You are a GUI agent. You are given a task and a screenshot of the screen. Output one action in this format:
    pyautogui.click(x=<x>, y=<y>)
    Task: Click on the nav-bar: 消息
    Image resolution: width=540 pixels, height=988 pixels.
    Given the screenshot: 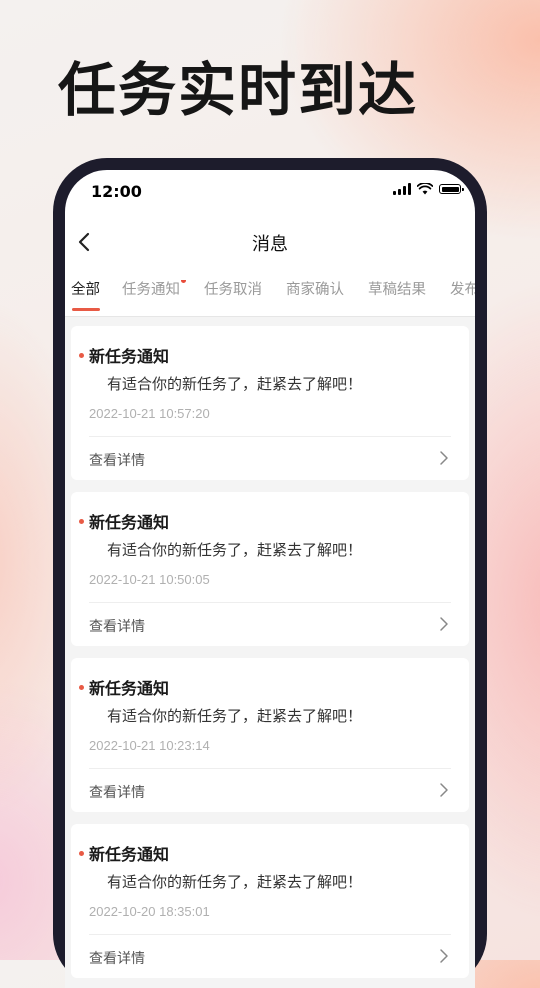 What is the action you would take?
    pyautogui.click(x=270, y=242)
    